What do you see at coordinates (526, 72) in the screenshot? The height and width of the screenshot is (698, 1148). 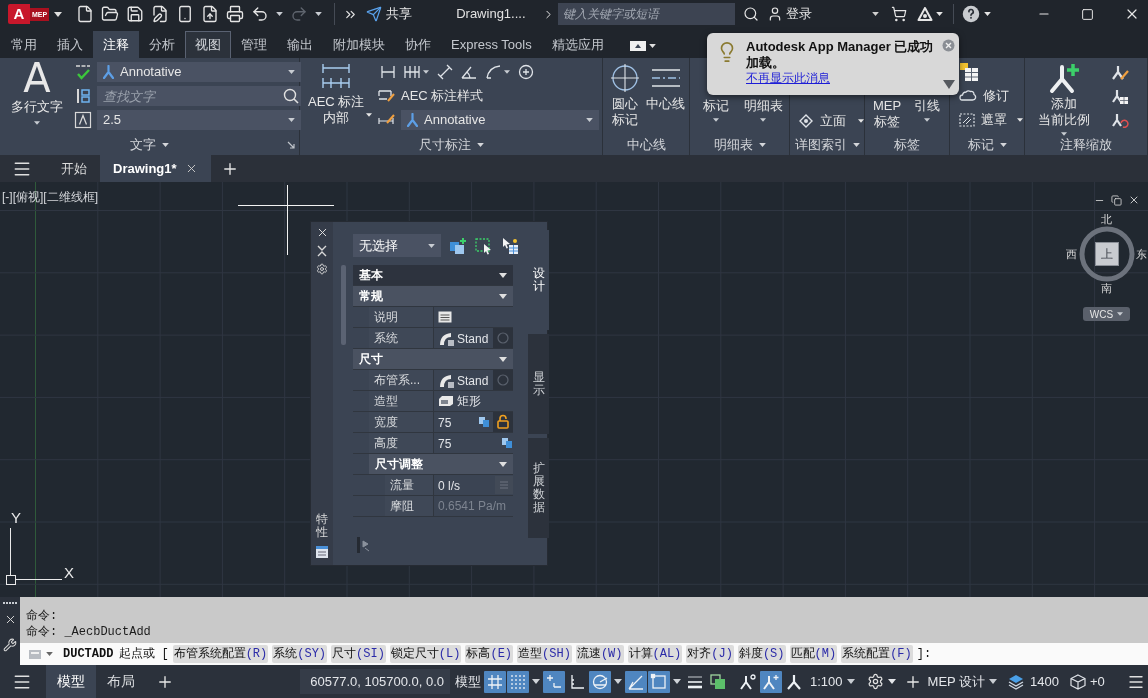 I see `circle-plus-icon` at bounding box center [526, 72].